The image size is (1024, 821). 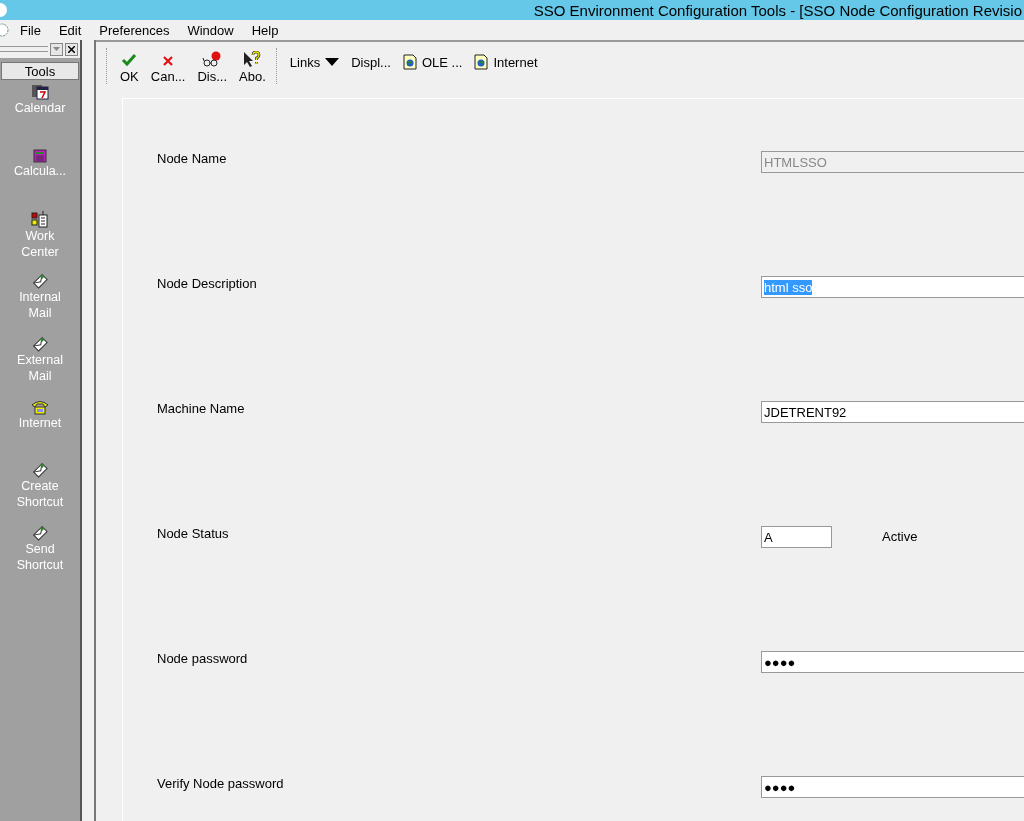 I want to click on toolbar-link: Links, so click(x=314, y=62).